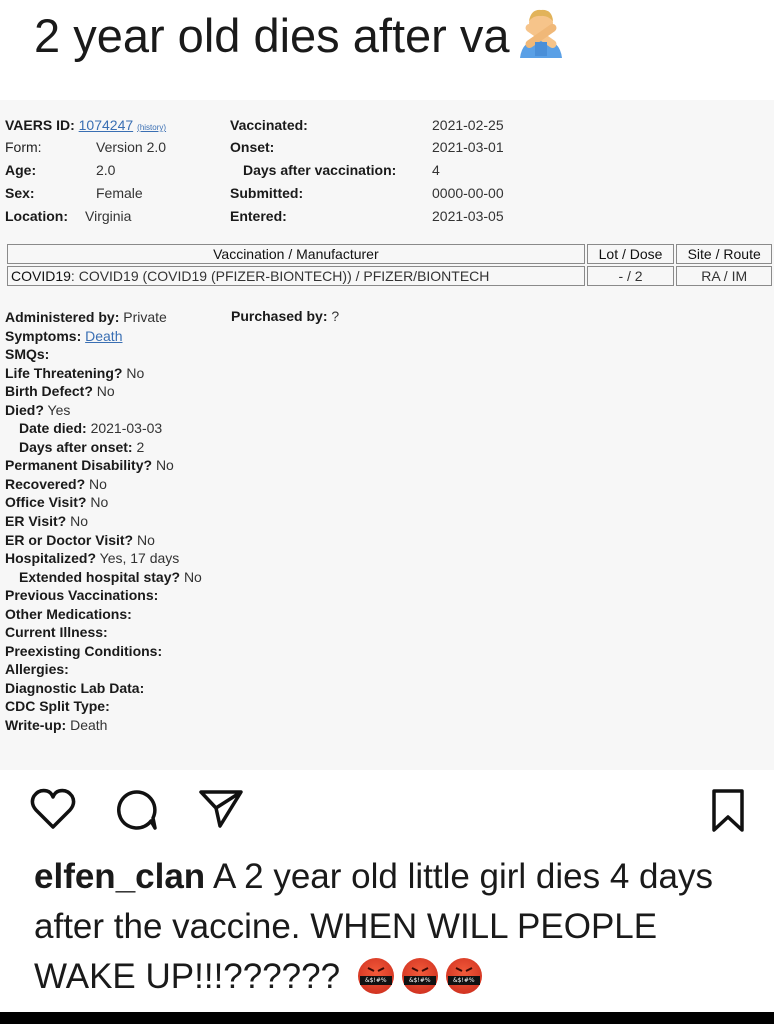  What do you see at coordinates (468, 147) in the screenshot?
I see `onset-value: 2021-03-01` at bounding box center [468, 147].